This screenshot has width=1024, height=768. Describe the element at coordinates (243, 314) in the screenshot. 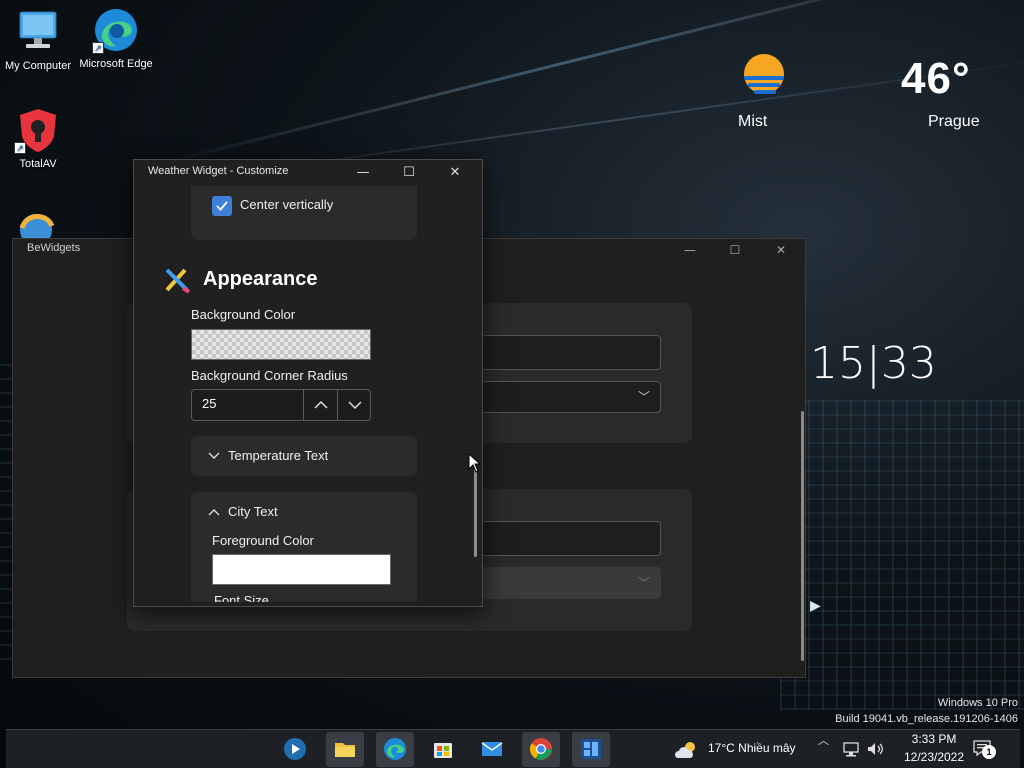

I see `background-color-label: Background Color` at that location.